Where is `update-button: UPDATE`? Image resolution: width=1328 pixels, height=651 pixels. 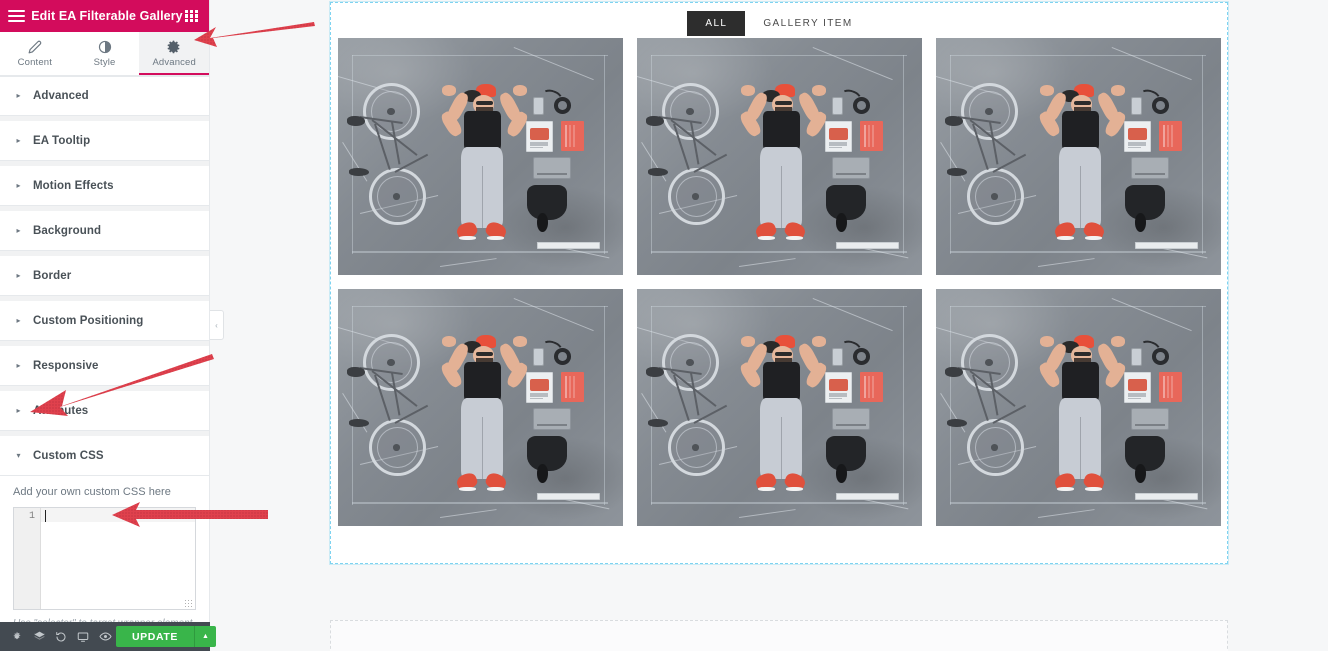
update-button: UPDATE is located at coordinates (155, 636).